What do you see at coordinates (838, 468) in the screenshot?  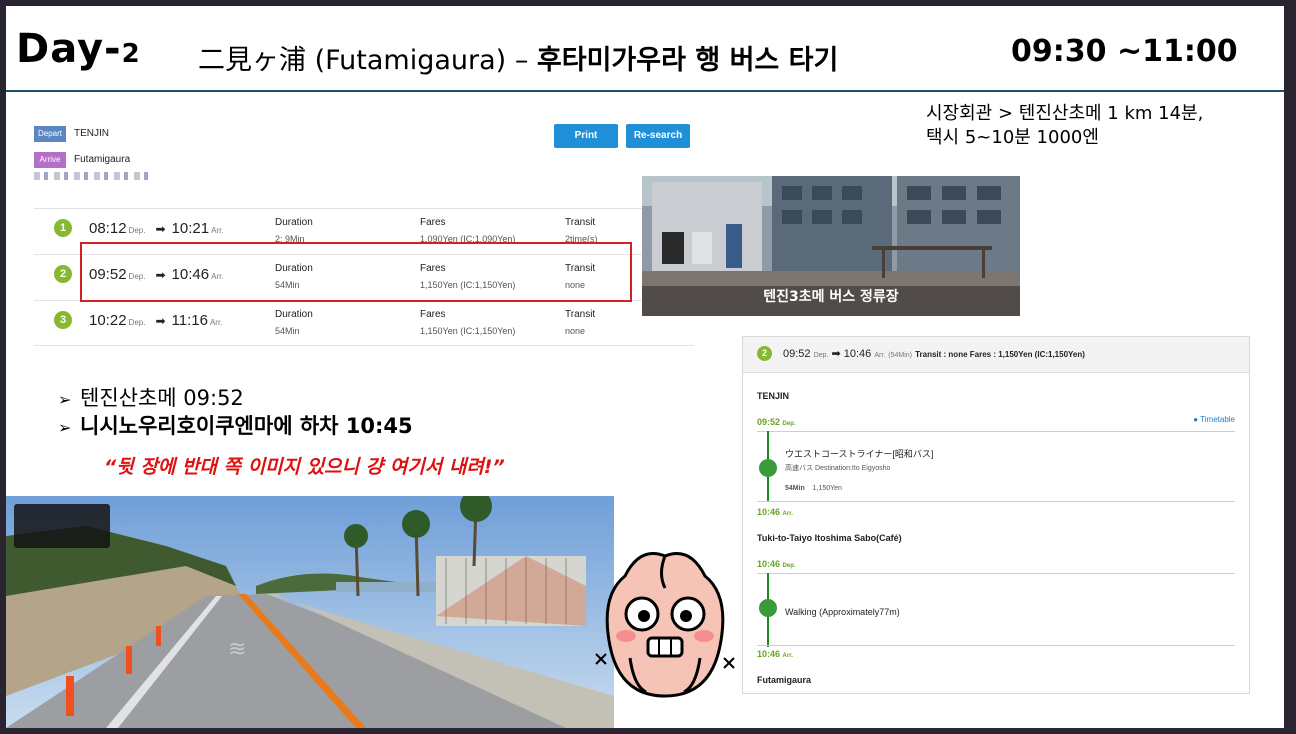 I see `bus-sub: 高速バス Destination:Ito Eigyosho` at bounding box center [838, 468].